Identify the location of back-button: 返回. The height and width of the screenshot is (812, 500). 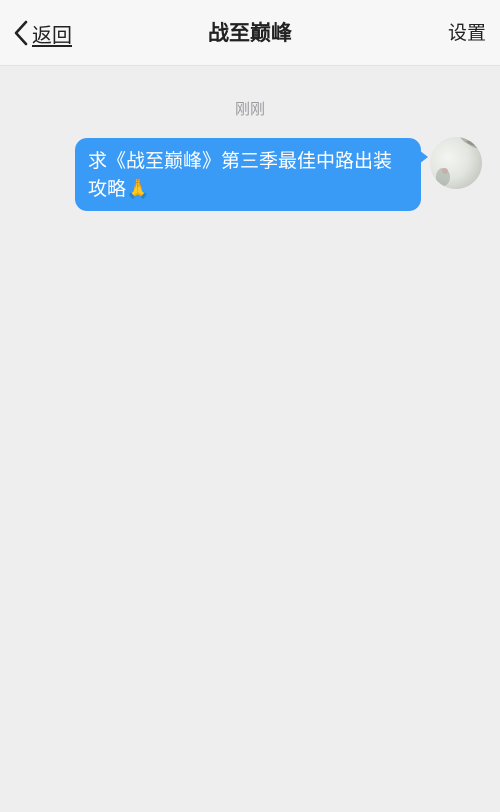
(42, 33).